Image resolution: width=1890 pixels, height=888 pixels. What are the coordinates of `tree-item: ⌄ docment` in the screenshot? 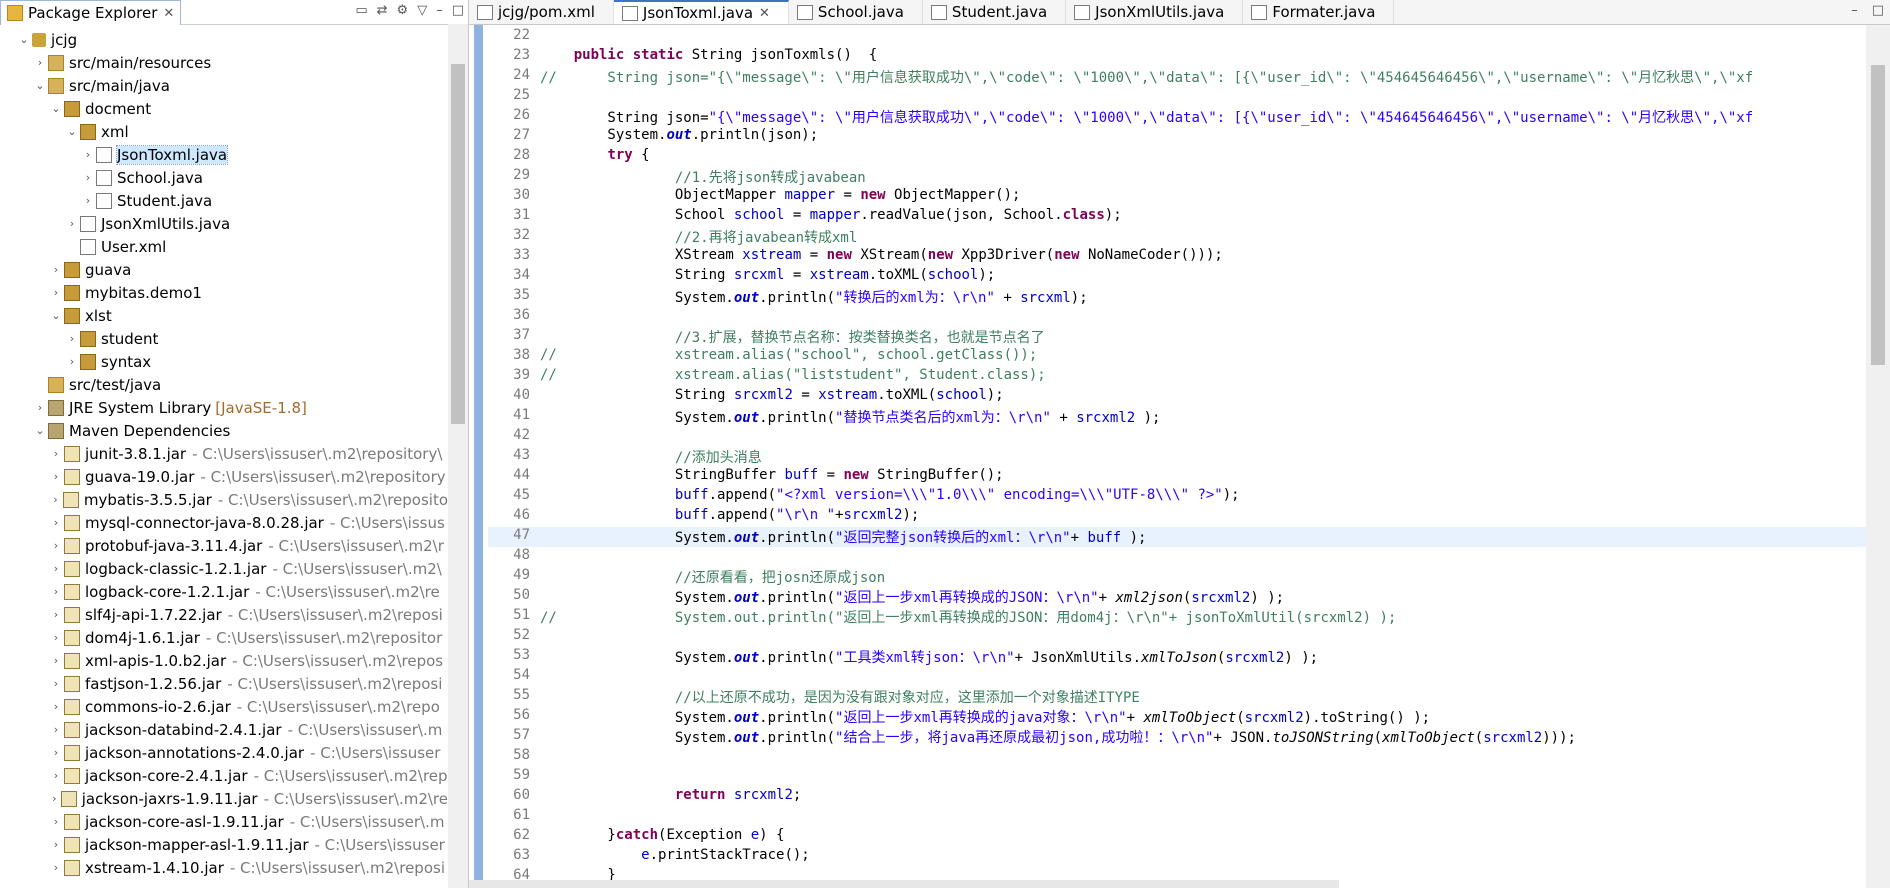 It's located at (224, 108).